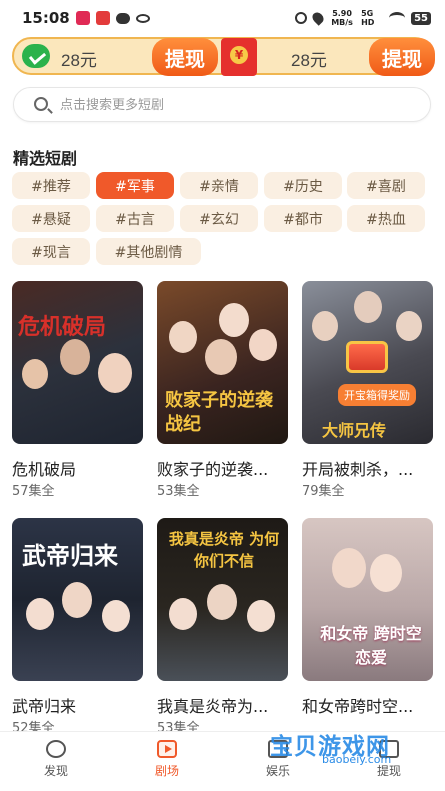 This screenshot has width=445, height=791. I want to click on nav-label: 发现, so click(55, 771).